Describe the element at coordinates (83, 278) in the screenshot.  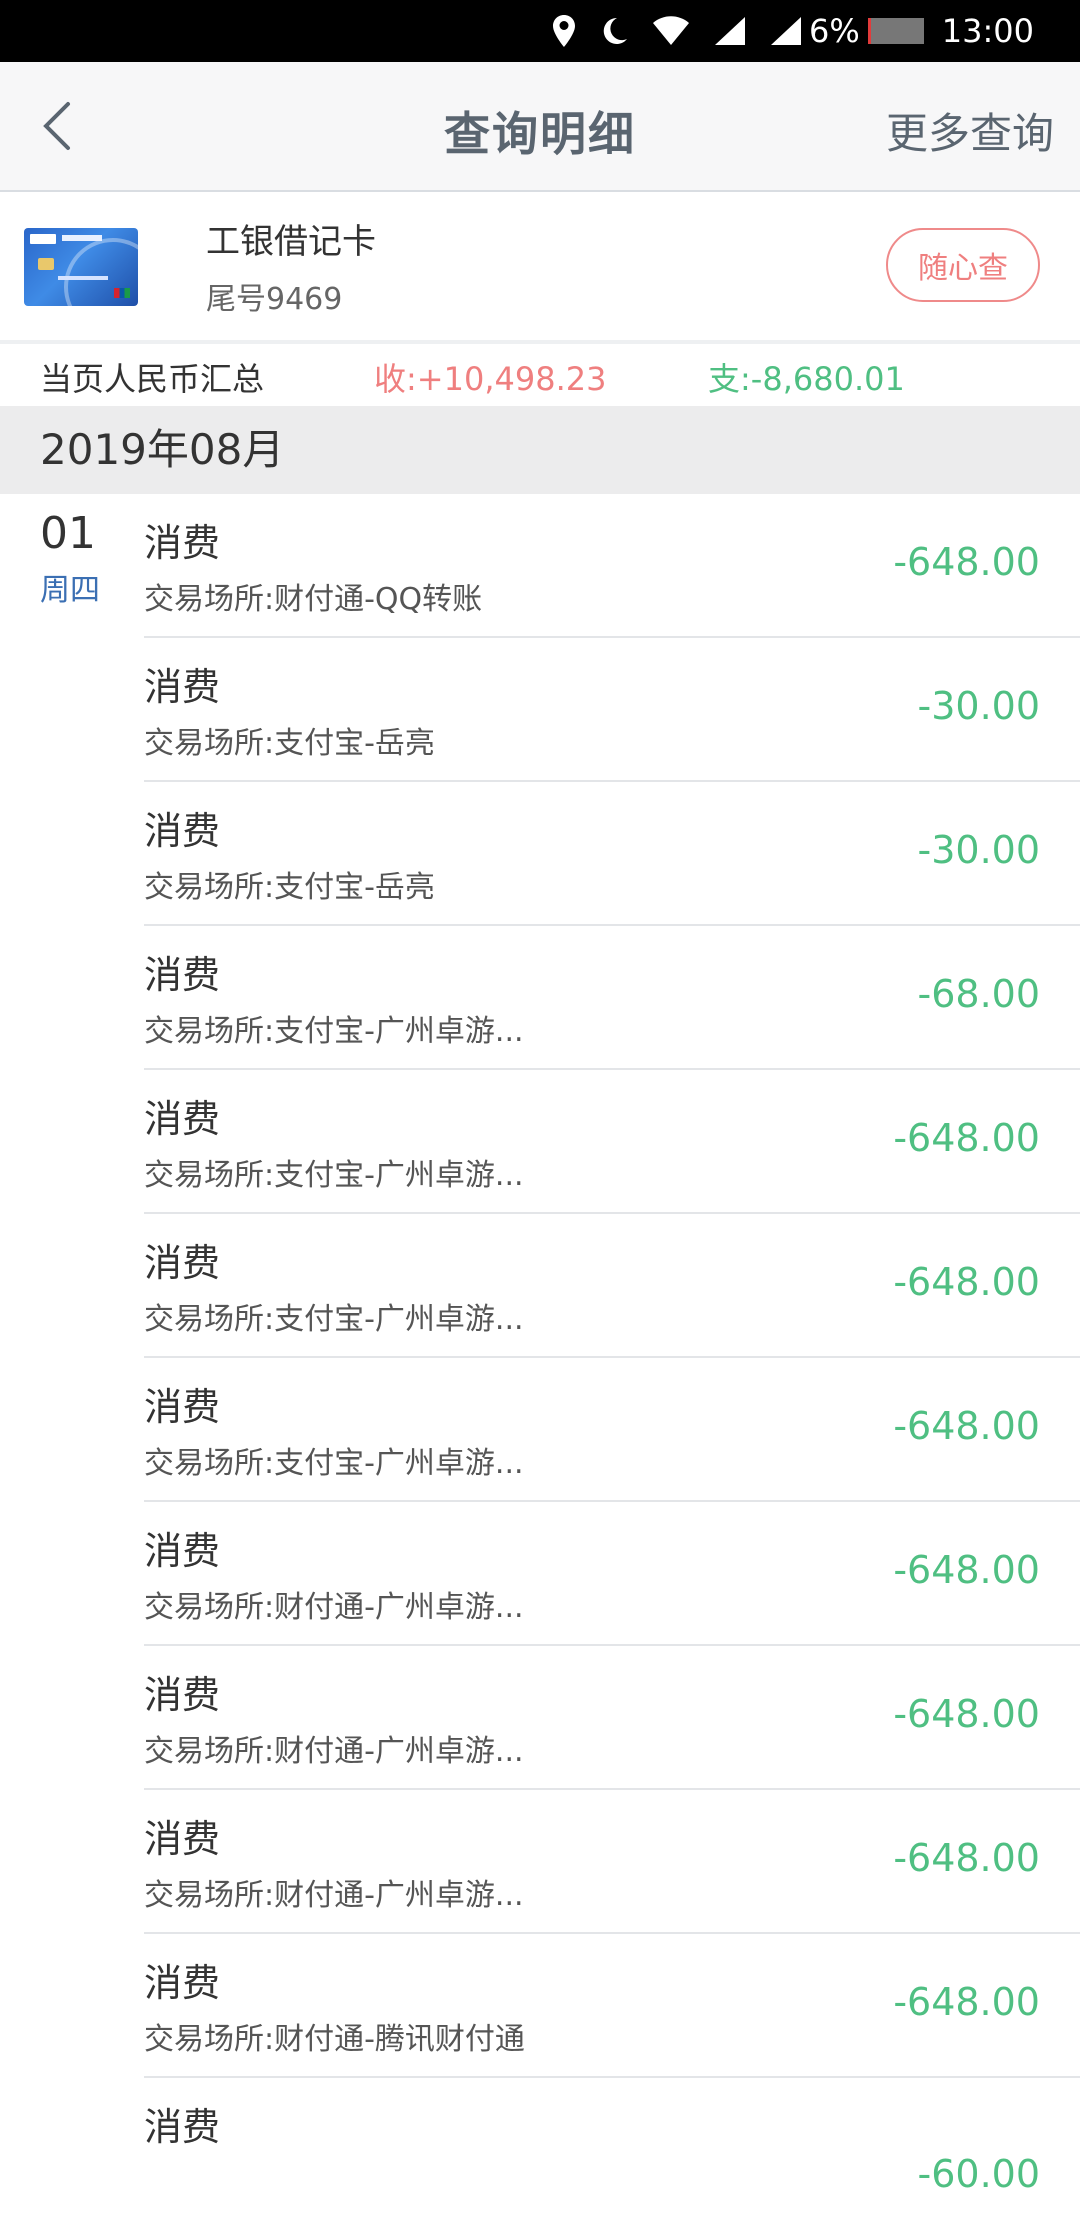
I see `card-number-strip` at that location.